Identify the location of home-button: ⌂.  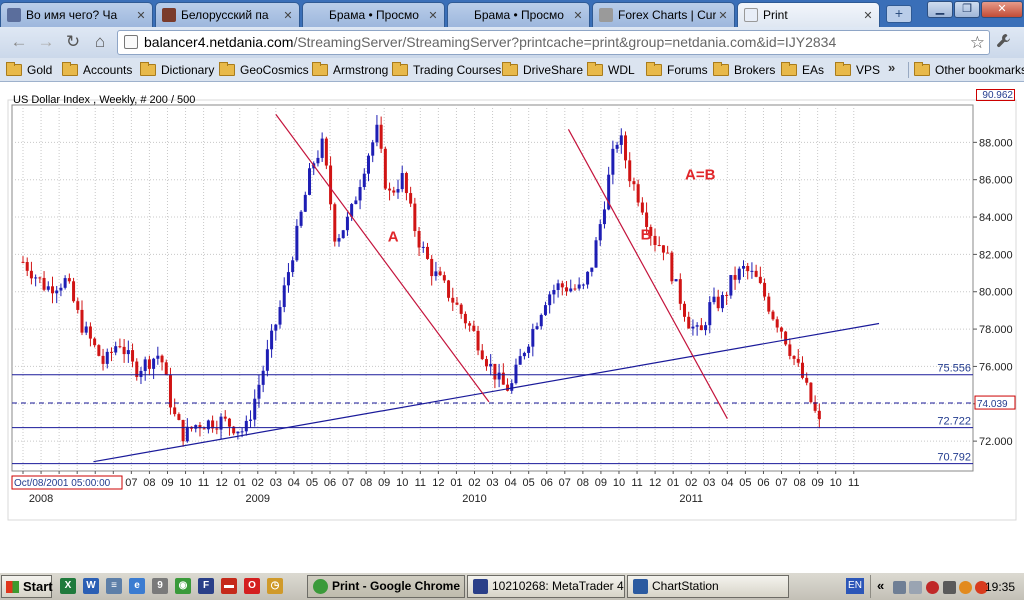
(100, 43).